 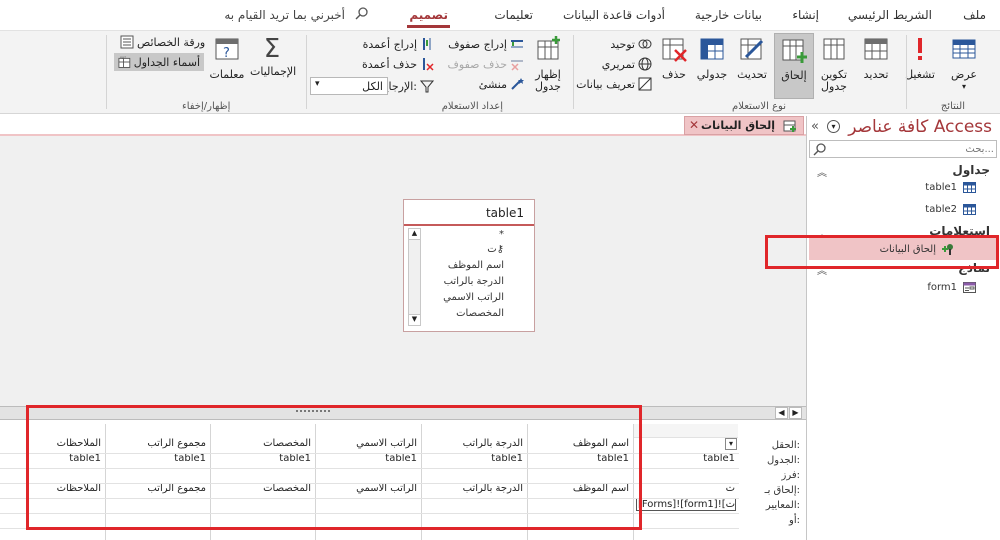 I want to click on field-list-scrollbar: ▲ ▼, so click(x=414, y=277).